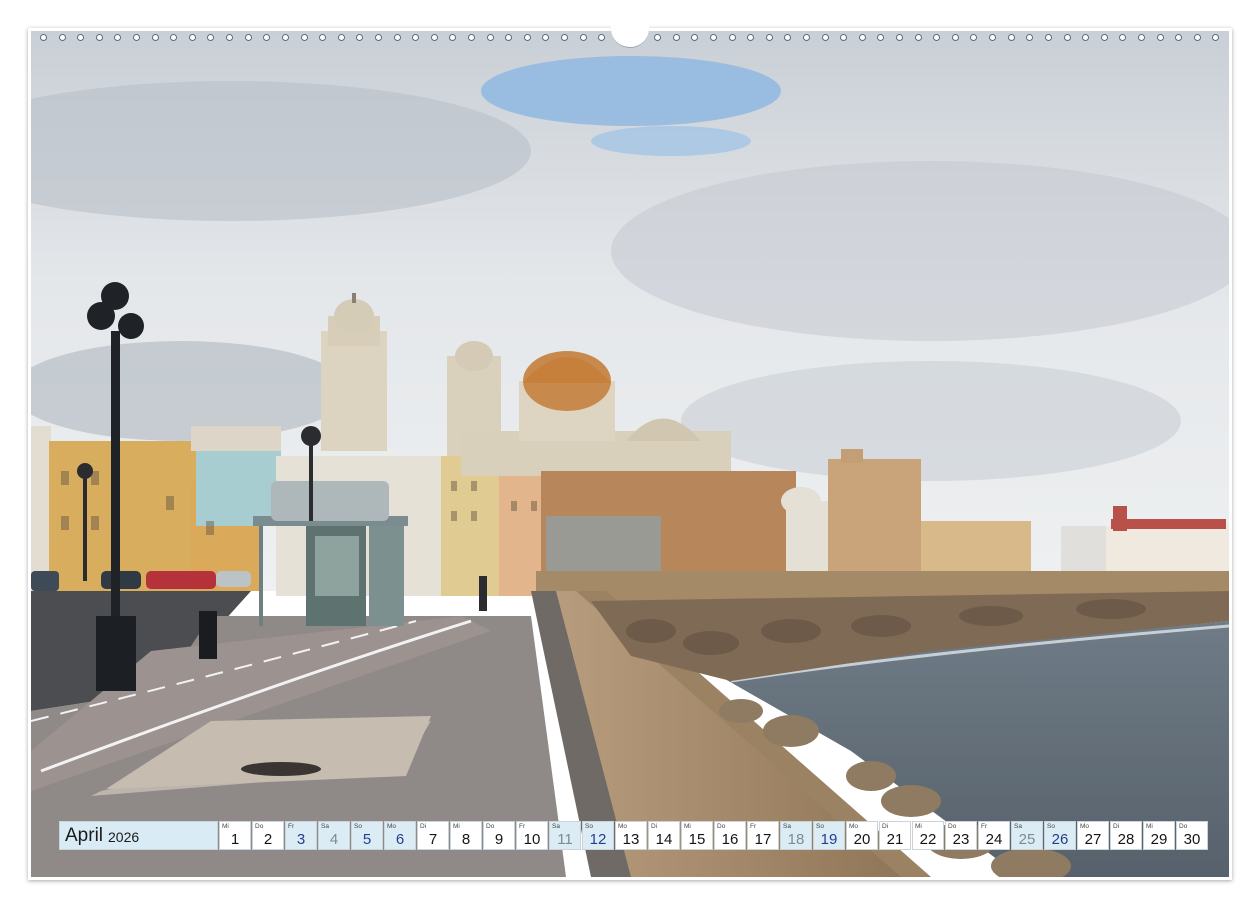 This screenshot has height=908, width=1260. Describe the element at coordinates (124, 837) in the screenshot. I see `month-year: 2026` at that location.